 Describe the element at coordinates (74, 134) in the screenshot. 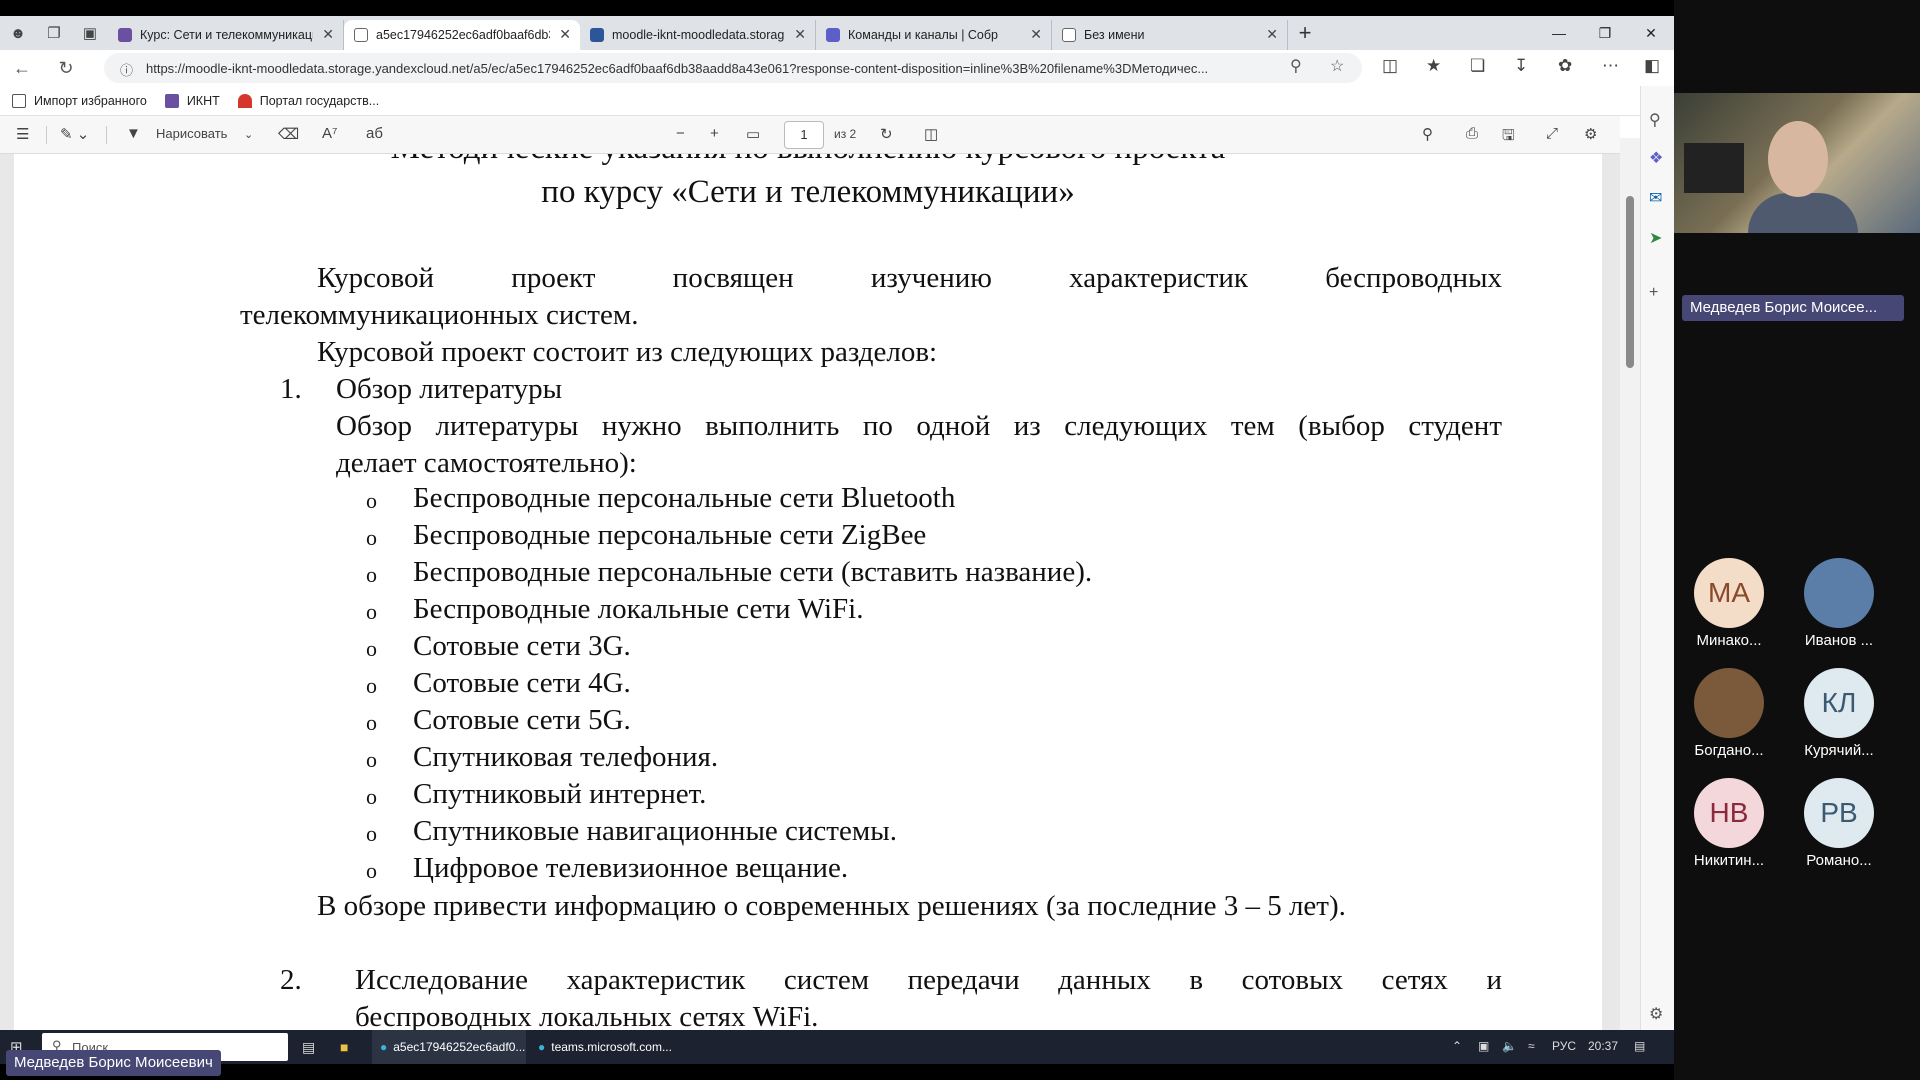

I see `highlight-icon: ✎ ⌄` at that location.